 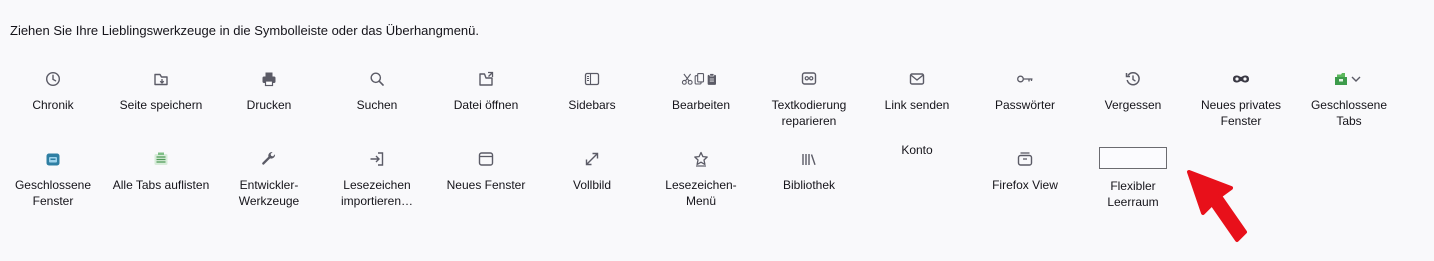 What do you see at coordinates (377, 91) in the screenshot?
I see `palette-item-suchen: Suchen` at bounding box center [377, 91].